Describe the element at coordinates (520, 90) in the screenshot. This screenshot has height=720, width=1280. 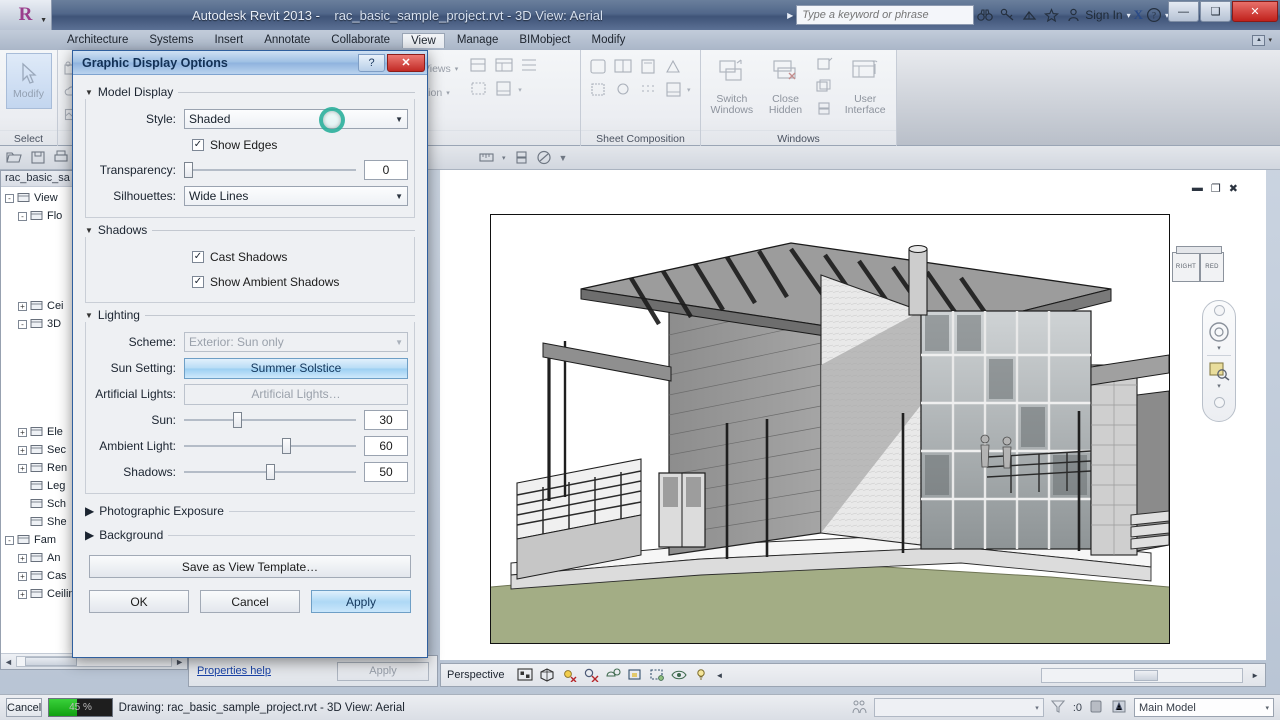
I see `create-more-chevron-icon: ▾` at that location.